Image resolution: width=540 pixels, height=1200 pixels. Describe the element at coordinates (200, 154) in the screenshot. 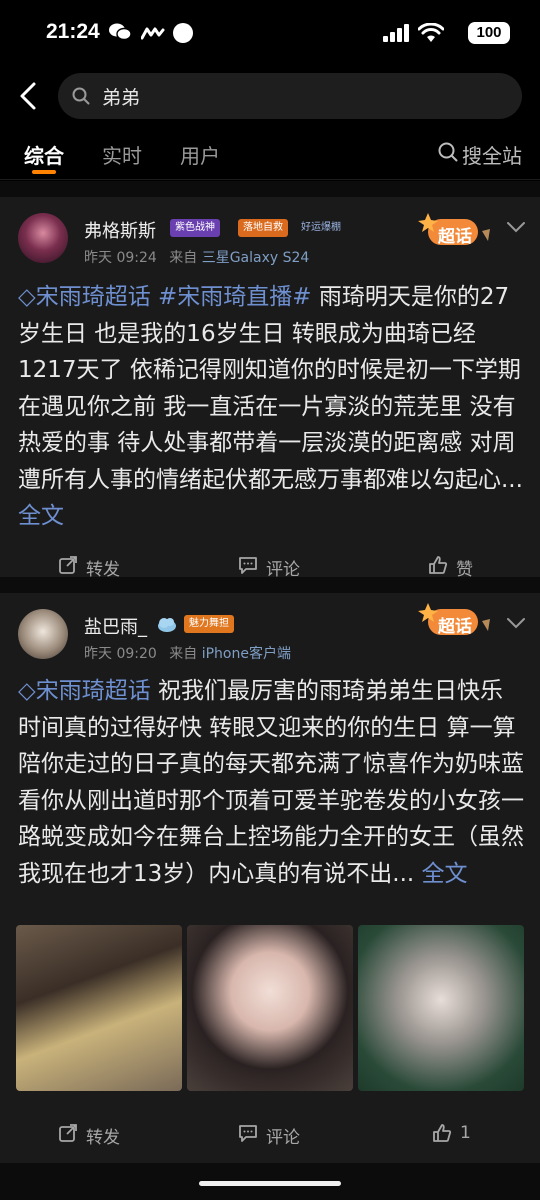

I see `tab-users: 用户` at that location.